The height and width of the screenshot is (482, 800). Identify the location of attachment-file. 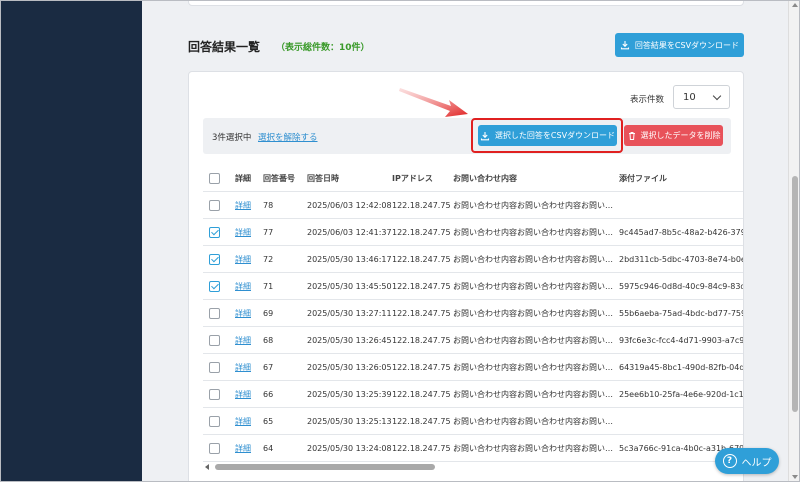
(681, 205).